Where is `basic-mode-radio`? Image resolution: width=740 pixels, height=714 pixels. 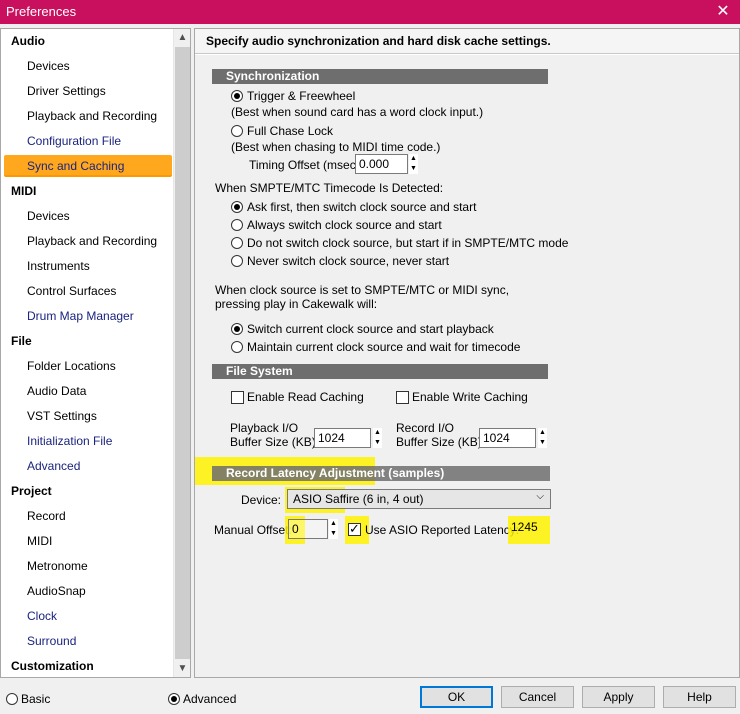
basic-mode-radio is located at coordinates (12, 699).